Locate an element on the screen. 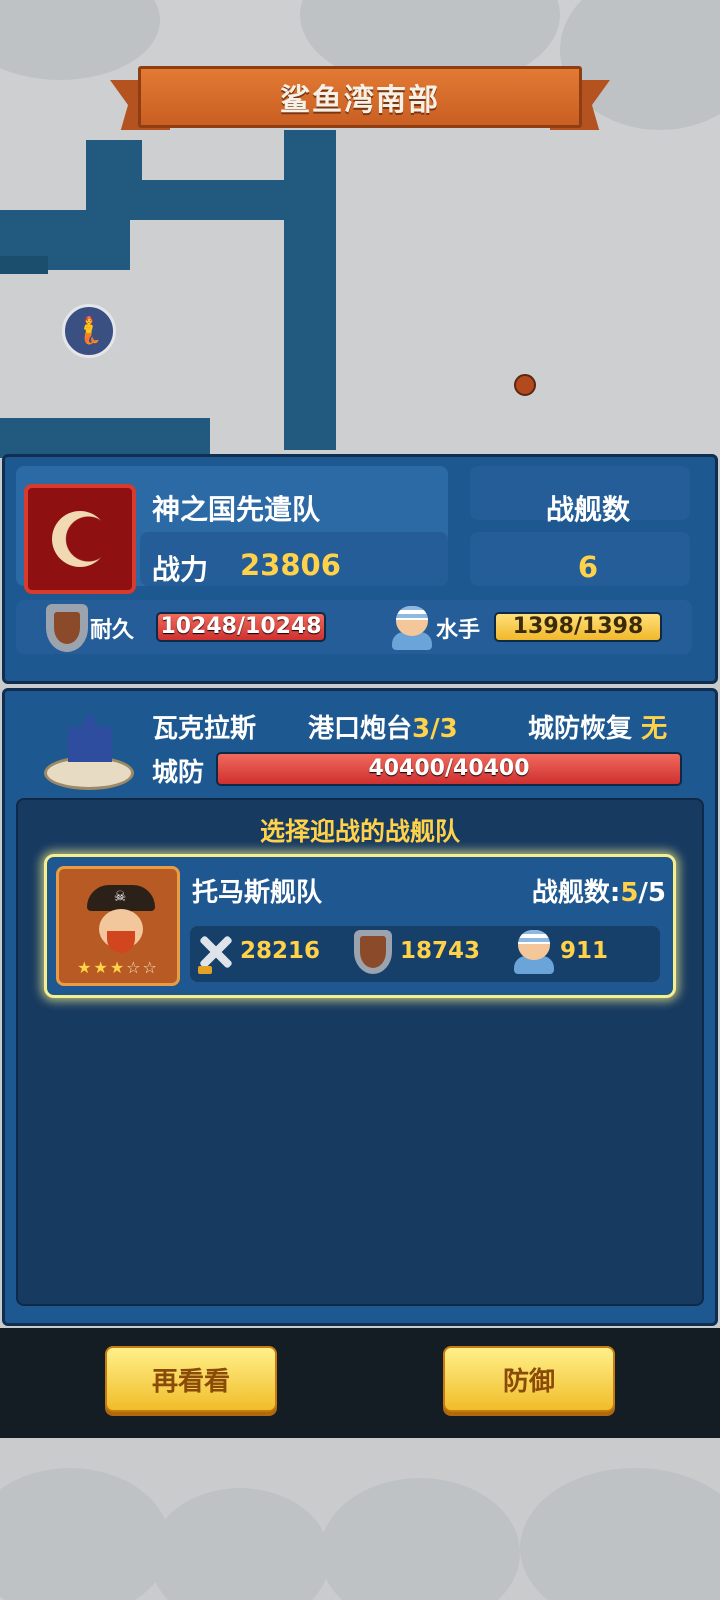 The height and width of the screenshot is (1600, 720). fleet-name: 神之国先遣队 is located at coordinates (236, 509).